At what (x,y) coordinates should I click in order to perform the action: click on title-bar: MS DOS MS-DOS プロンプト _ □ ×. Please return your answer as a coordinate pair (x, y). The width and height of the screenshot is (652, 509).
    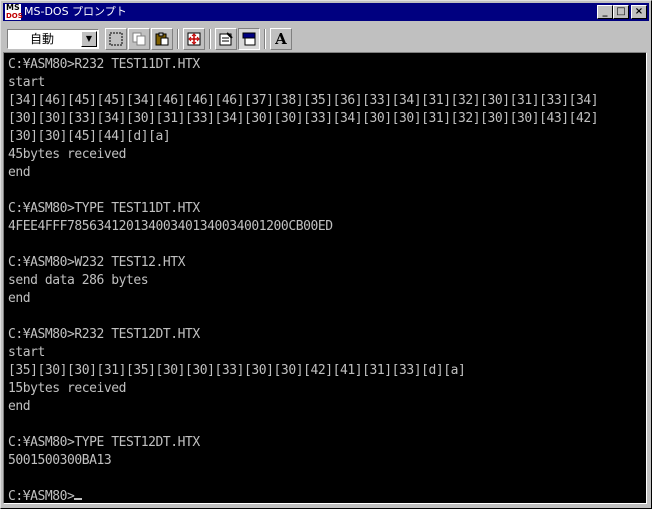
    Looking at the image, I should click on (326, 12).